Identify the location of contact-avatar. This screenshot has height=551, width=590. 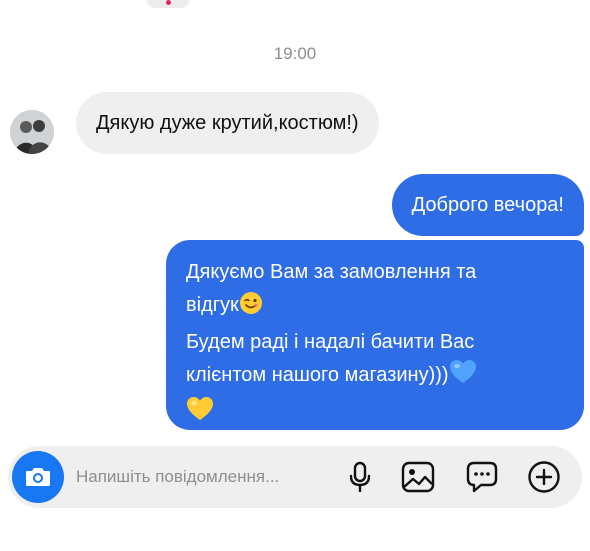
(32, 132).